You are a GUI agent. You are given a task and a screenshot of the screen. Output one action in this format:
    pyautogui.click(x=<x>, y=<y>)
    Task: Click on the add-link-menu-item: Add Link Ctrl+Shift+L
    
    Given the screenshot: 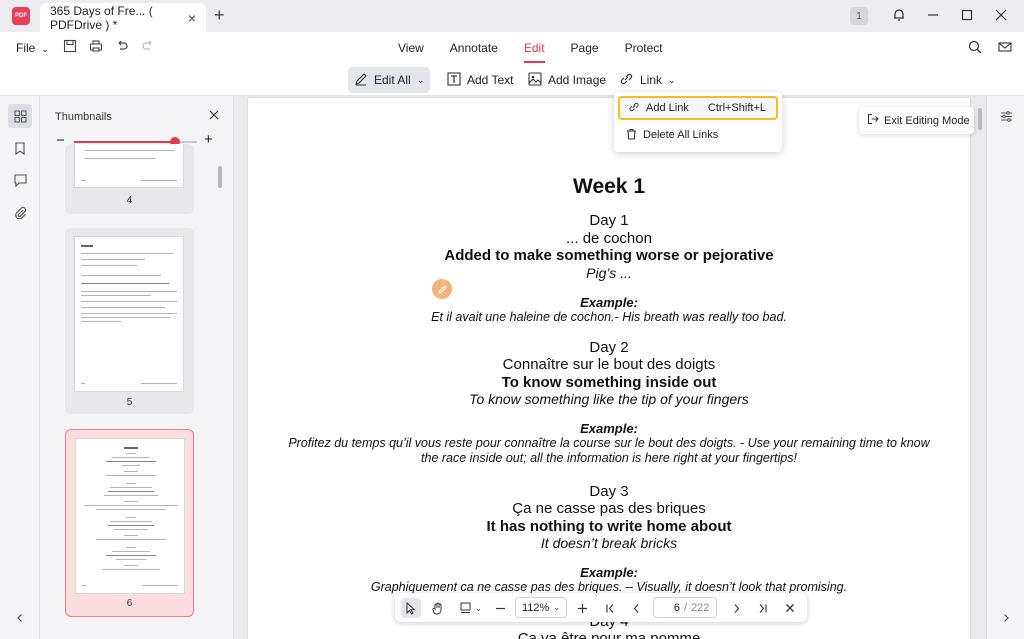 What is the action you would take?
    pyautogui.click(x=698, y=108)
    